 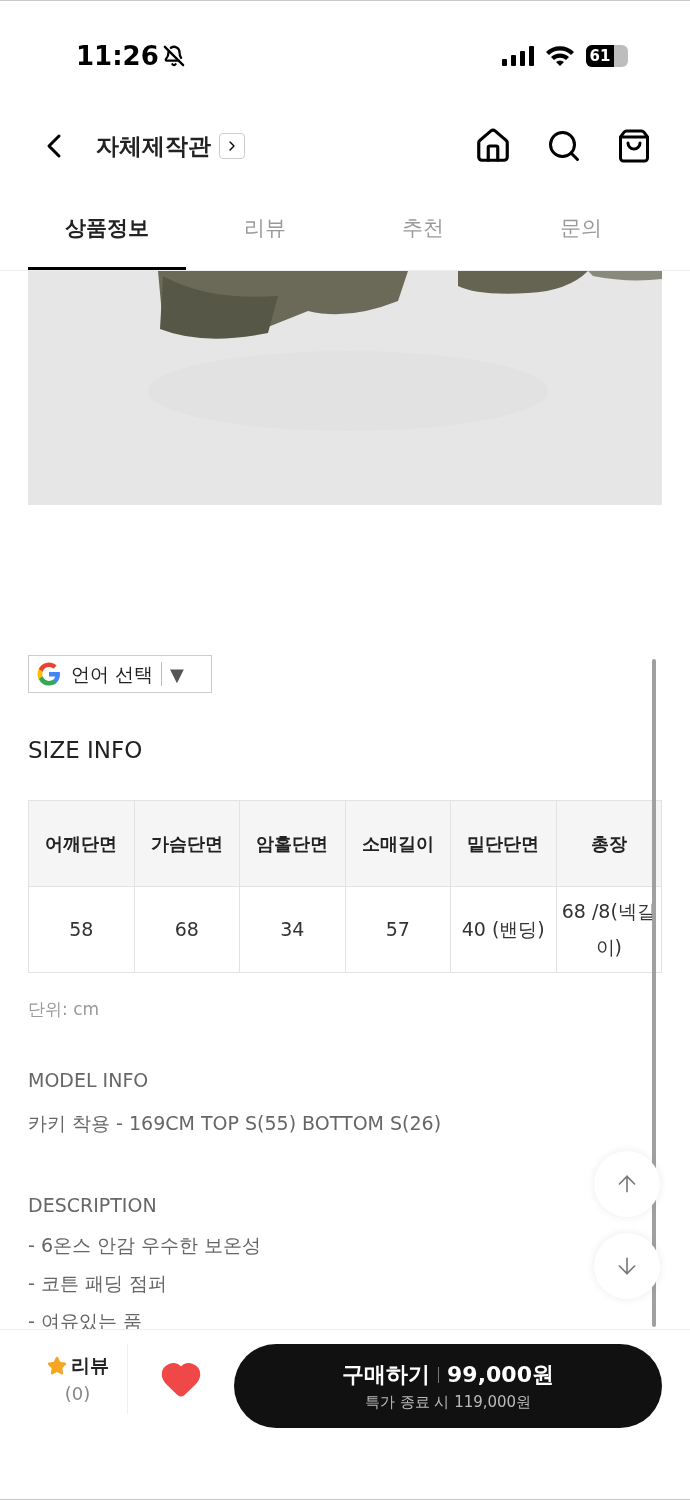 I want to click on section-title: DESCRIPTION, so click(x=93, y=1205).